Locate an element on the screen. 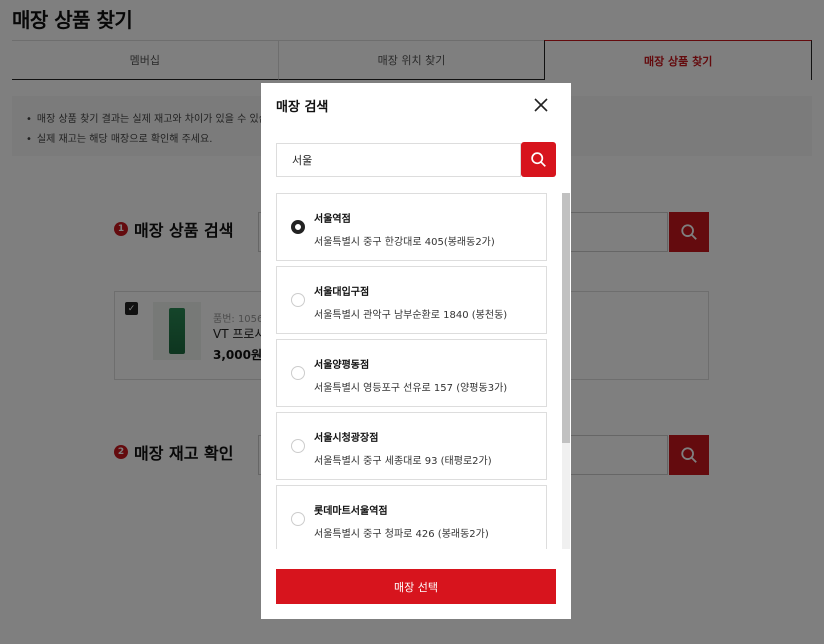  scrollbar-thumb is located at coordinates (566, 318).